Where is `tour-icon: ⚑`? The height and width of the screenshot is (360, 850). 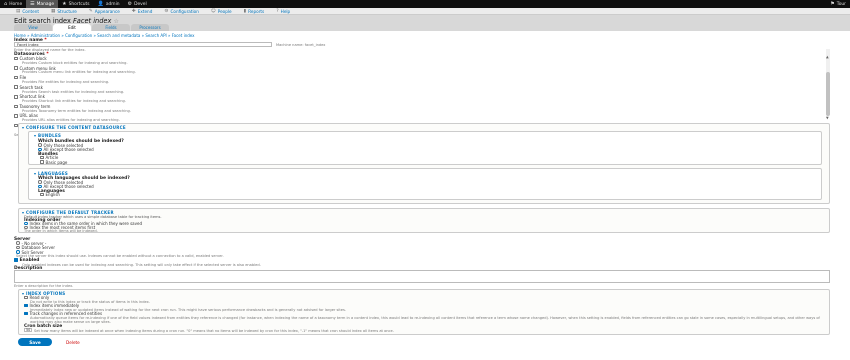
tour-icon: ⚑ is located at coordinates (832, 3).